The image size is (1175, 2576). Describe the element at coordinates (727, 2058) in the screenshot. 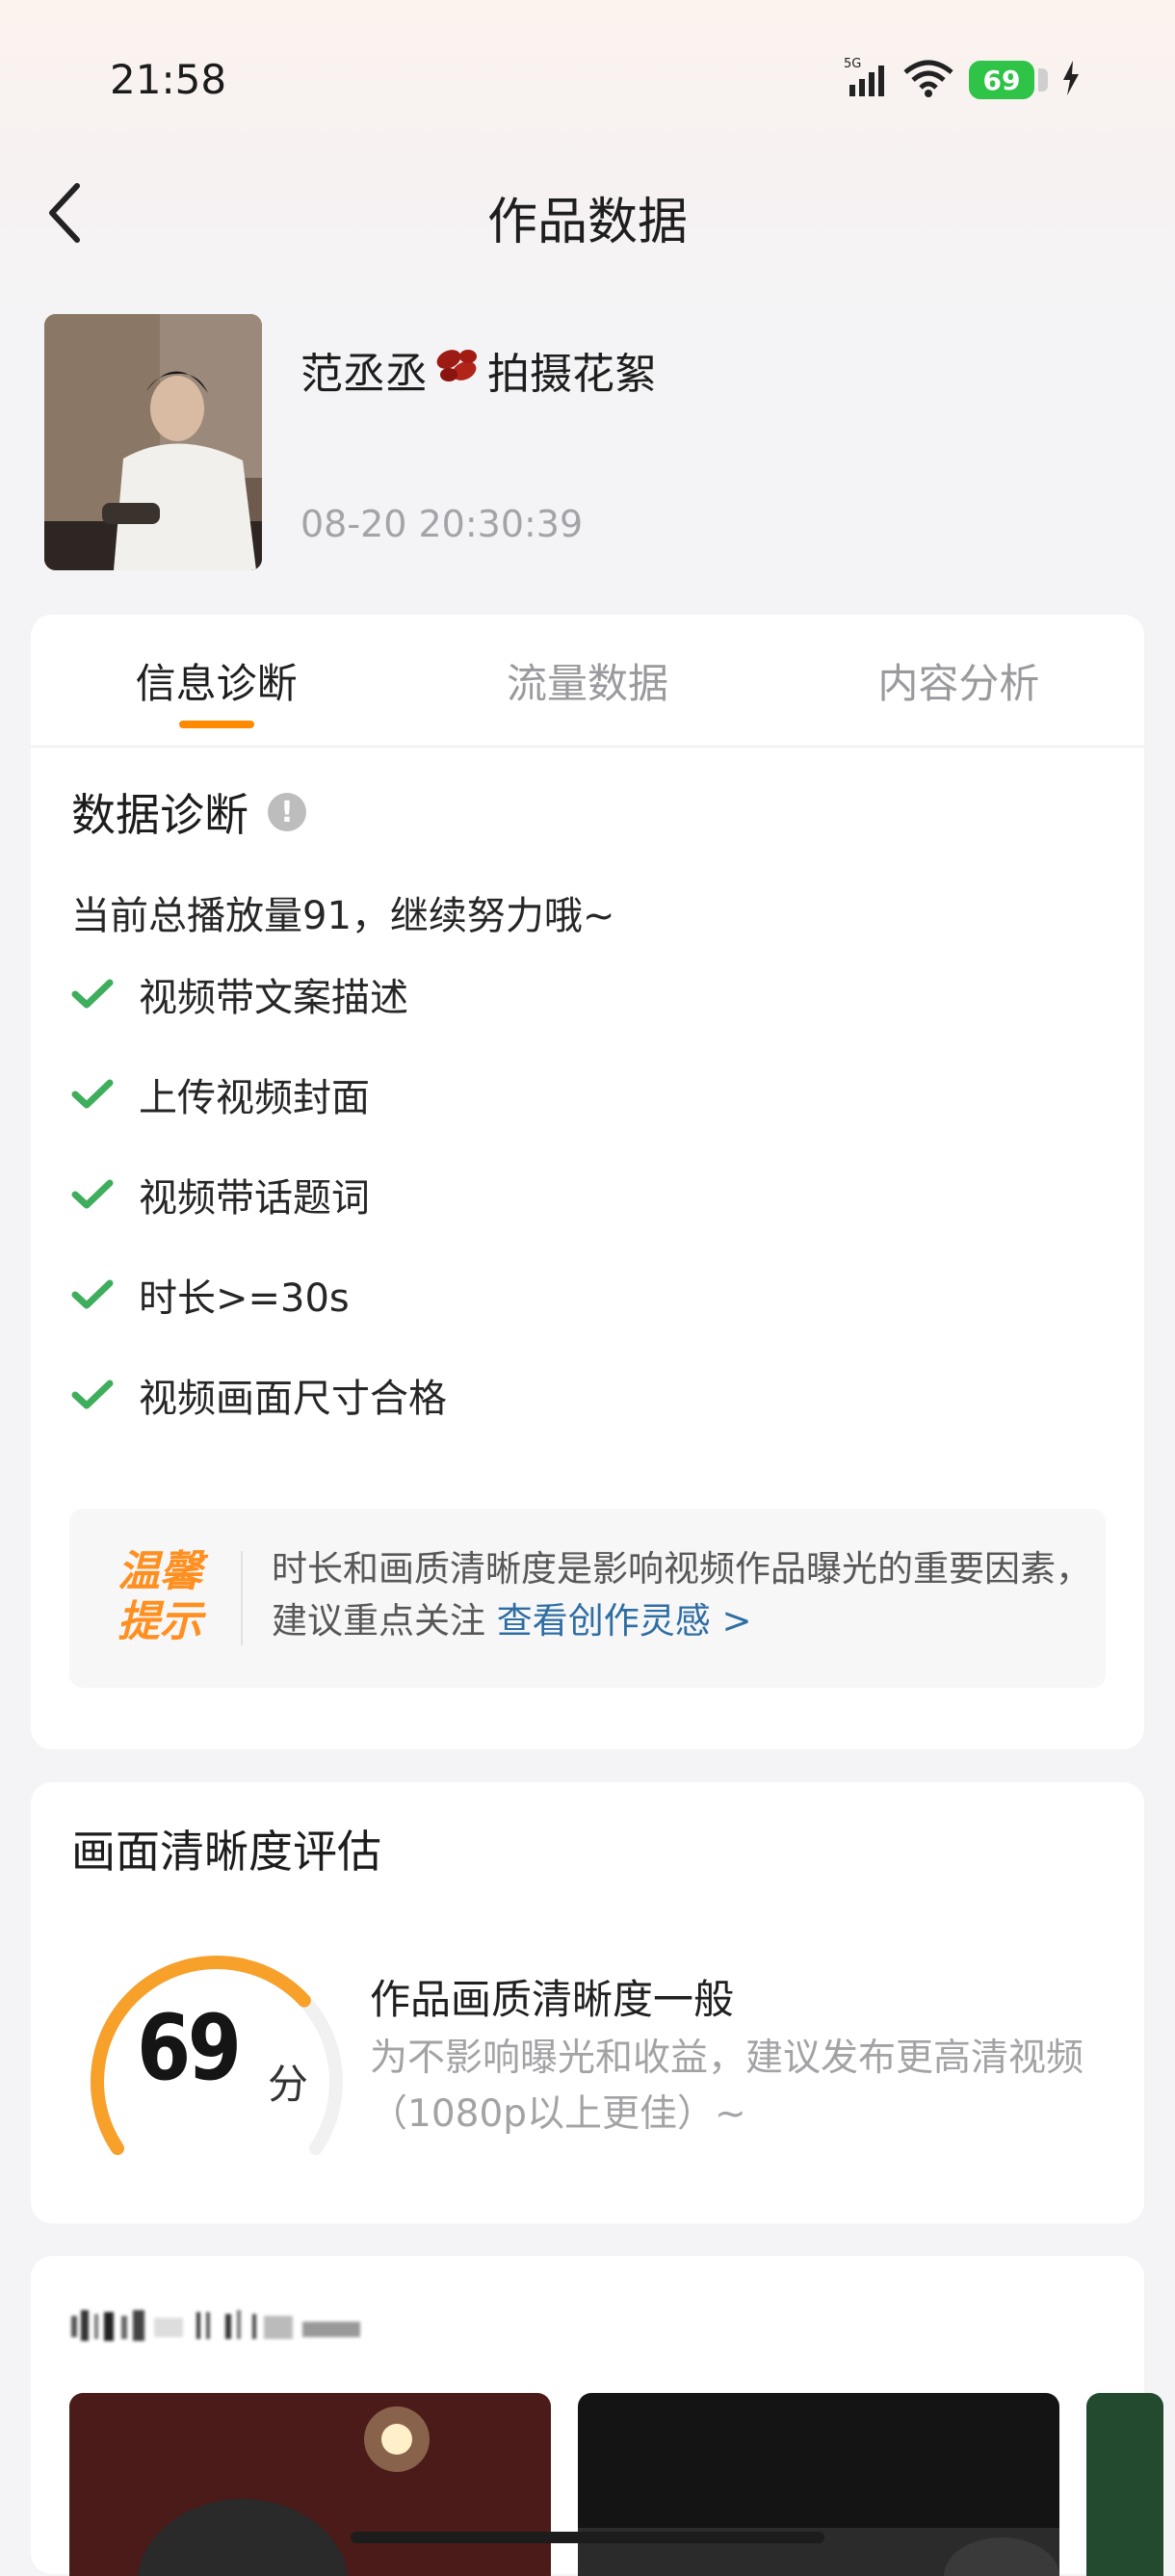

I see `quality-desc-line1: 为不影响曝光和收益，建议发布更高清视频` at that location.